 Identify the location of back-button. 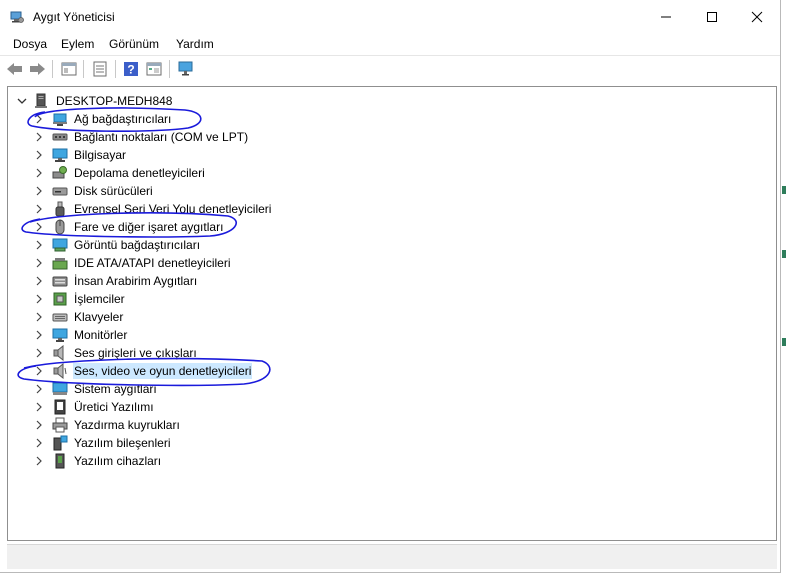
(15, 69).